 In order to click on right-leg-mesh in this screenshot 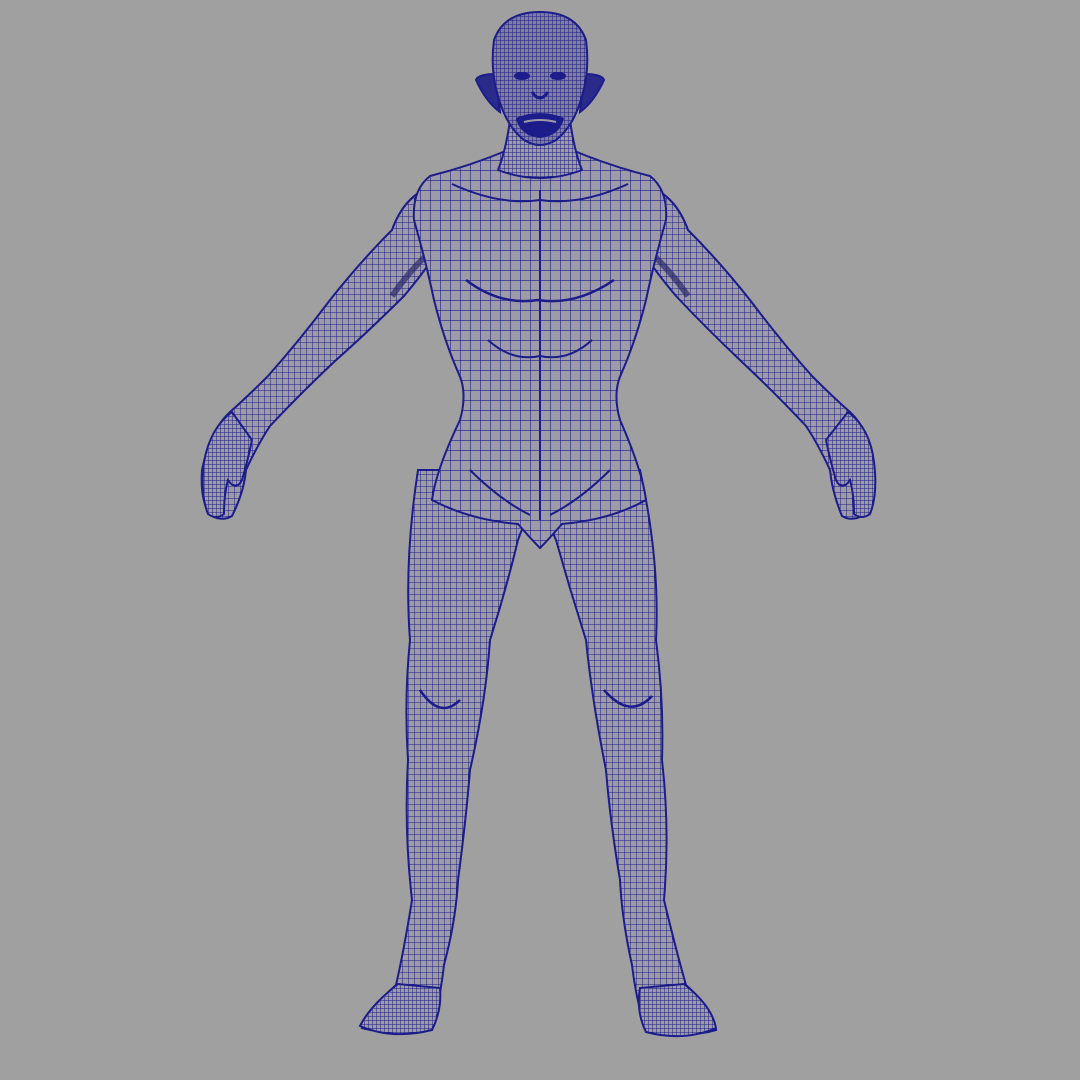, I will do `click(628, 752)`.